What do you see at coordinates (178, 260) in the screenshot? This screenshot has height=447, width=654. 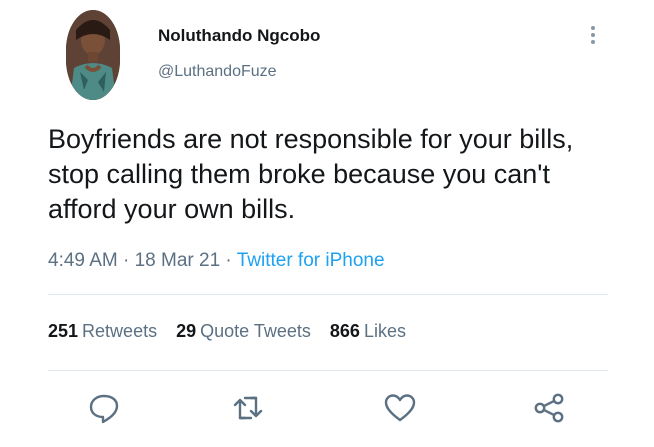 I see `tweet-date: 18 Mar 21` at bounding box center [178, 260].